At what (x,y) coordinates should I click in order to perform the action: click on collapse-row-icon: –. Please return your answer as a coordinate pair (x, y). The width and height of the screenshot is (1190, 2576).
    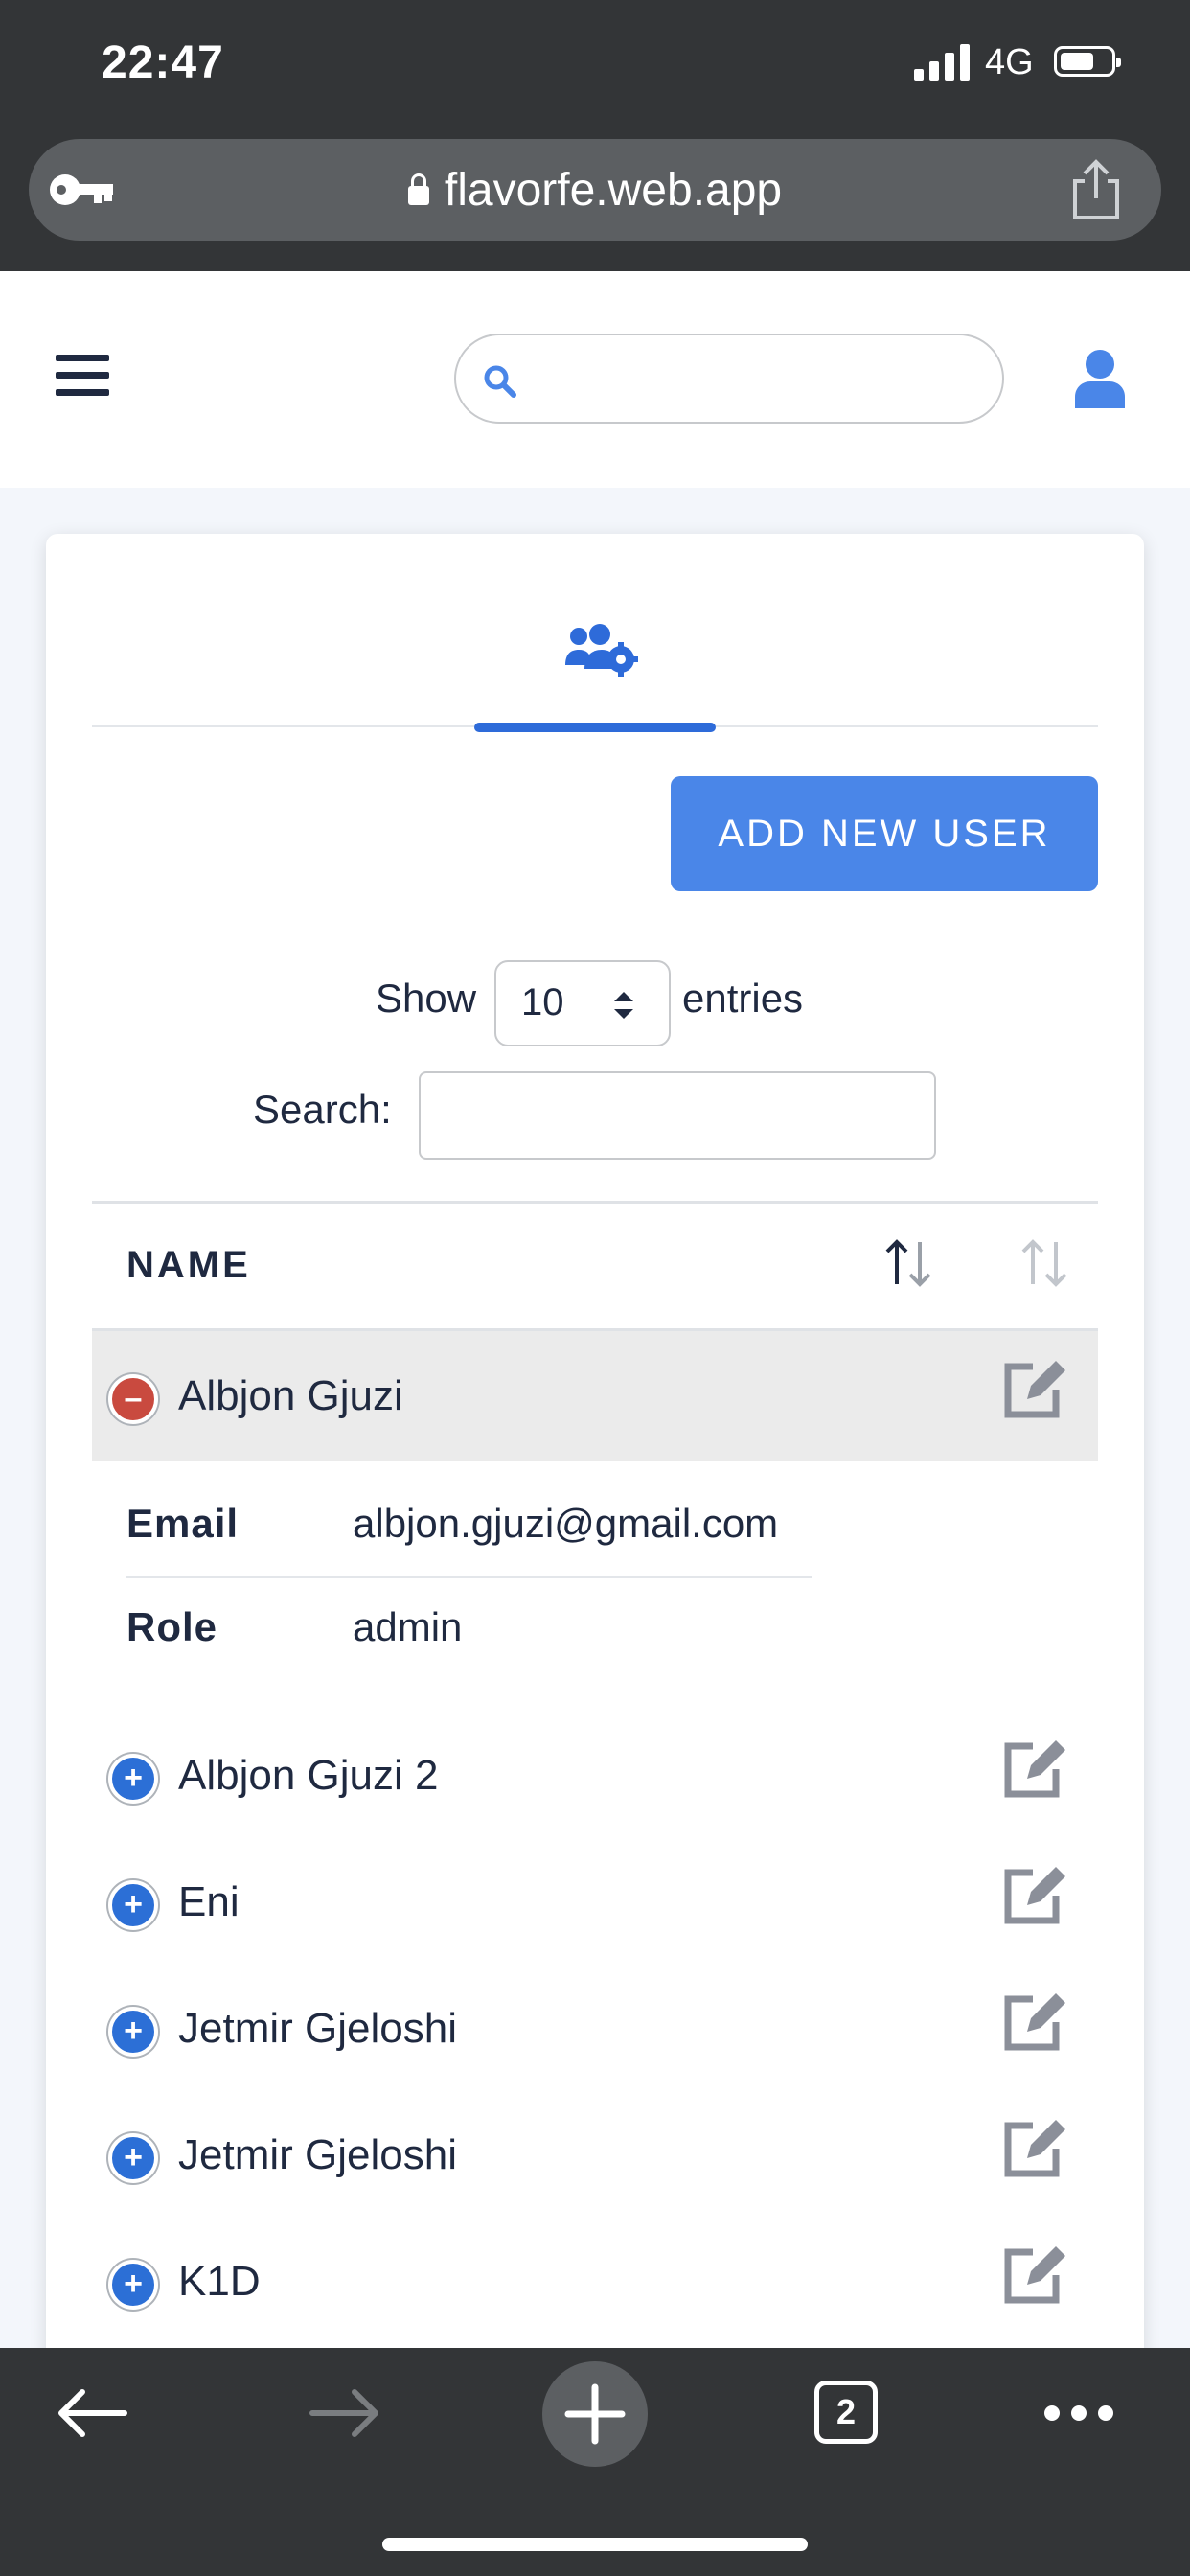
    Looking at the image, I should click on (133, 1399).